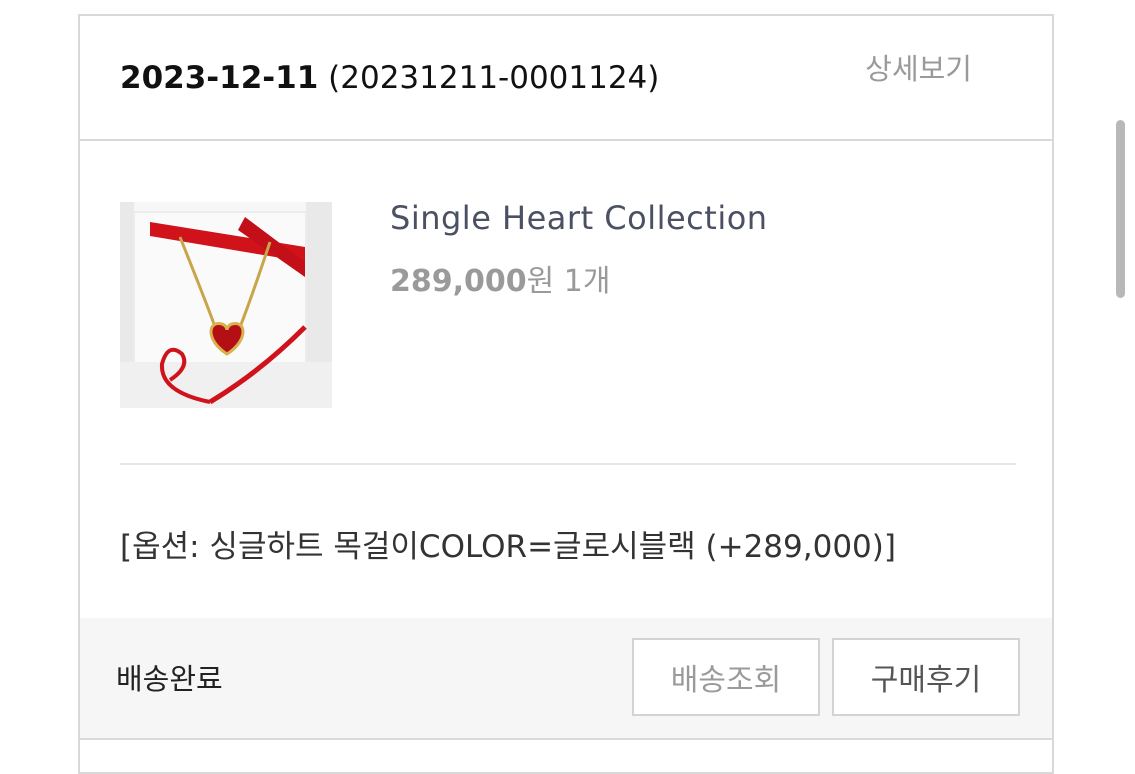 This screenshot has width=1135, height=774. I want to click on price-currency: 원, so click(540, 281).